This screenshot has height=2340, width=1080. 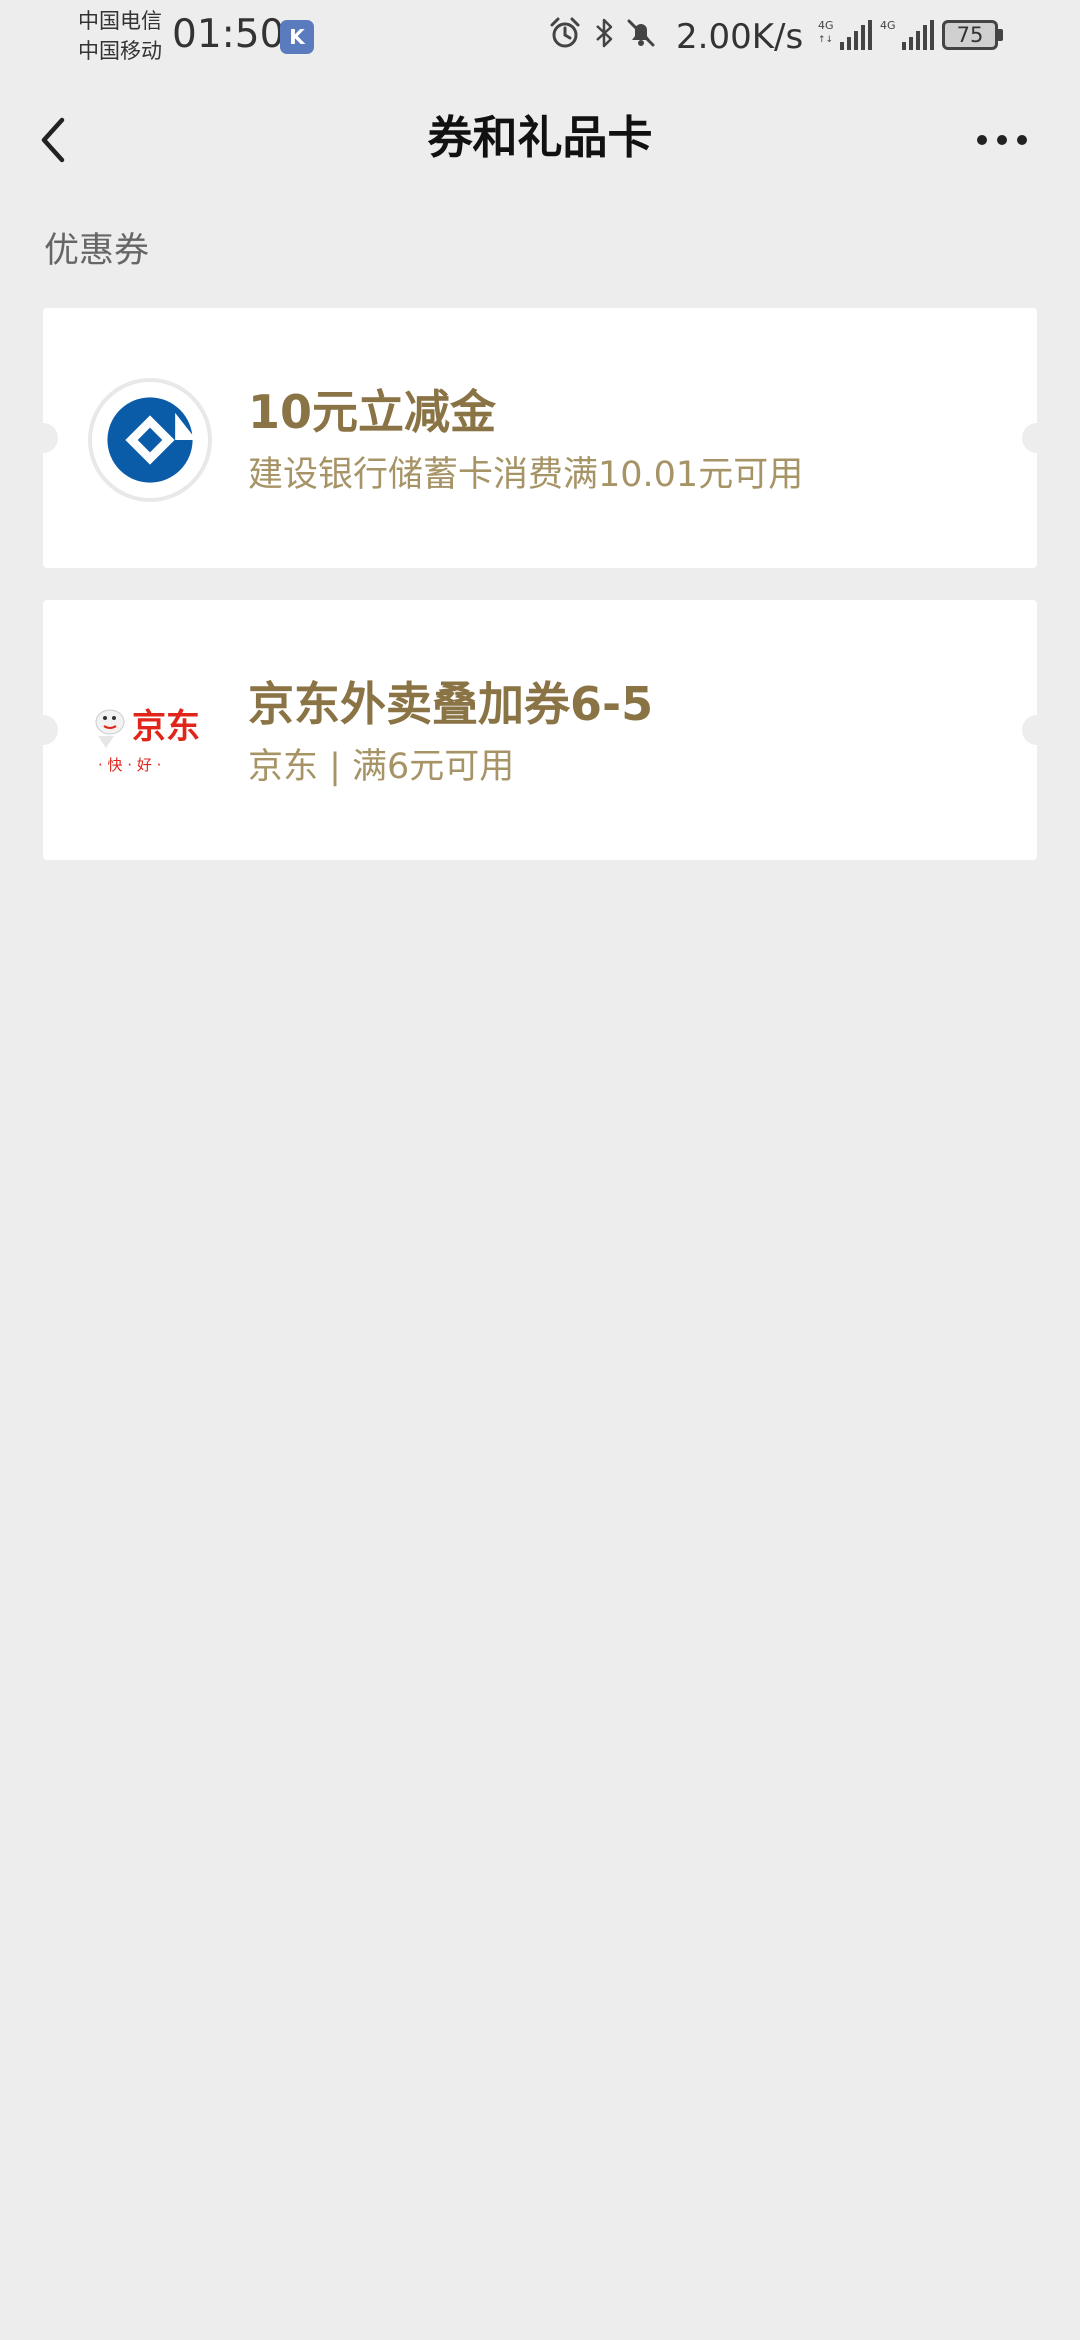 I want to click on coupon-title: 京东外卖叠加券6-5, so click(x=451, y=704).